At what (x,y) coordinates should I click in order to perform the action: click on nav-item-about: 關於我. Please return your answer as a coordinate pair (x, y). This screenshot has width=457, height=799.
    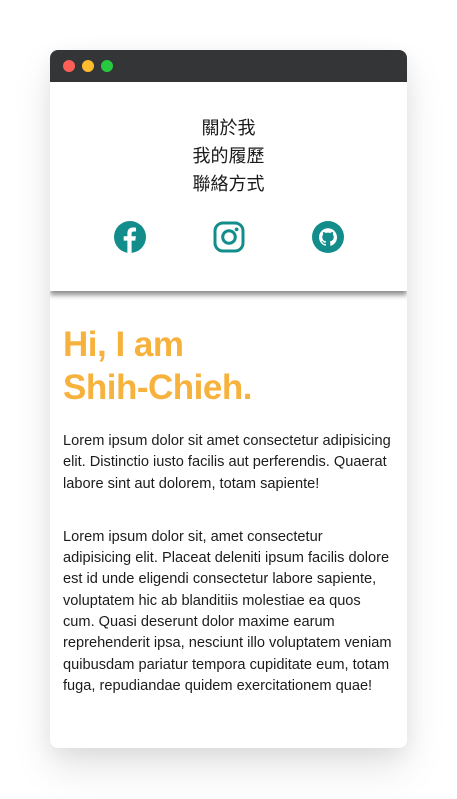
    Looking at the image, I should click on (228, 128).